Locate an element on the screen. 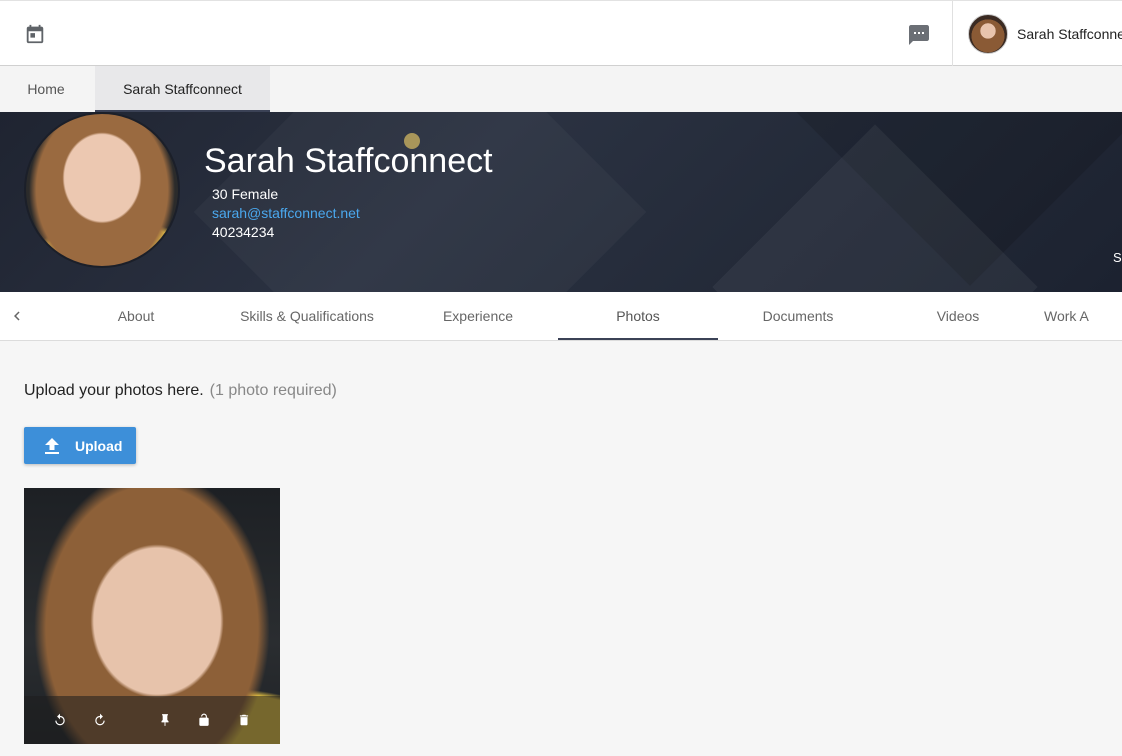 This screenshot has width=1122, height=756. user-name: Sarah Staffconne is located at coordinates (1069, 34).